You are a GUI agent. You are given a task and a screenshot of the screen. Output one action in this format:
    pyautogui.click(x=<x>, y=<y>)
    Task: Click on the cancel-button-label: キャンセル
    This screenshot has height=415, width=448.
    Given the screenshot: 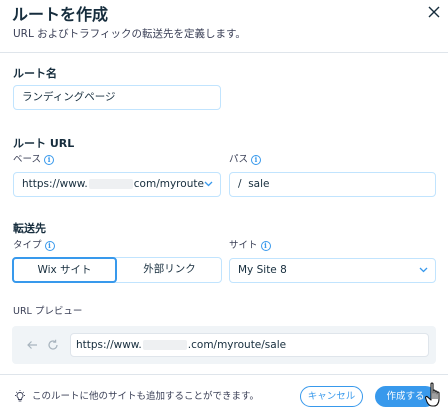 What is the action you would take?
    pyautogui.click(x=331, y=396)
    